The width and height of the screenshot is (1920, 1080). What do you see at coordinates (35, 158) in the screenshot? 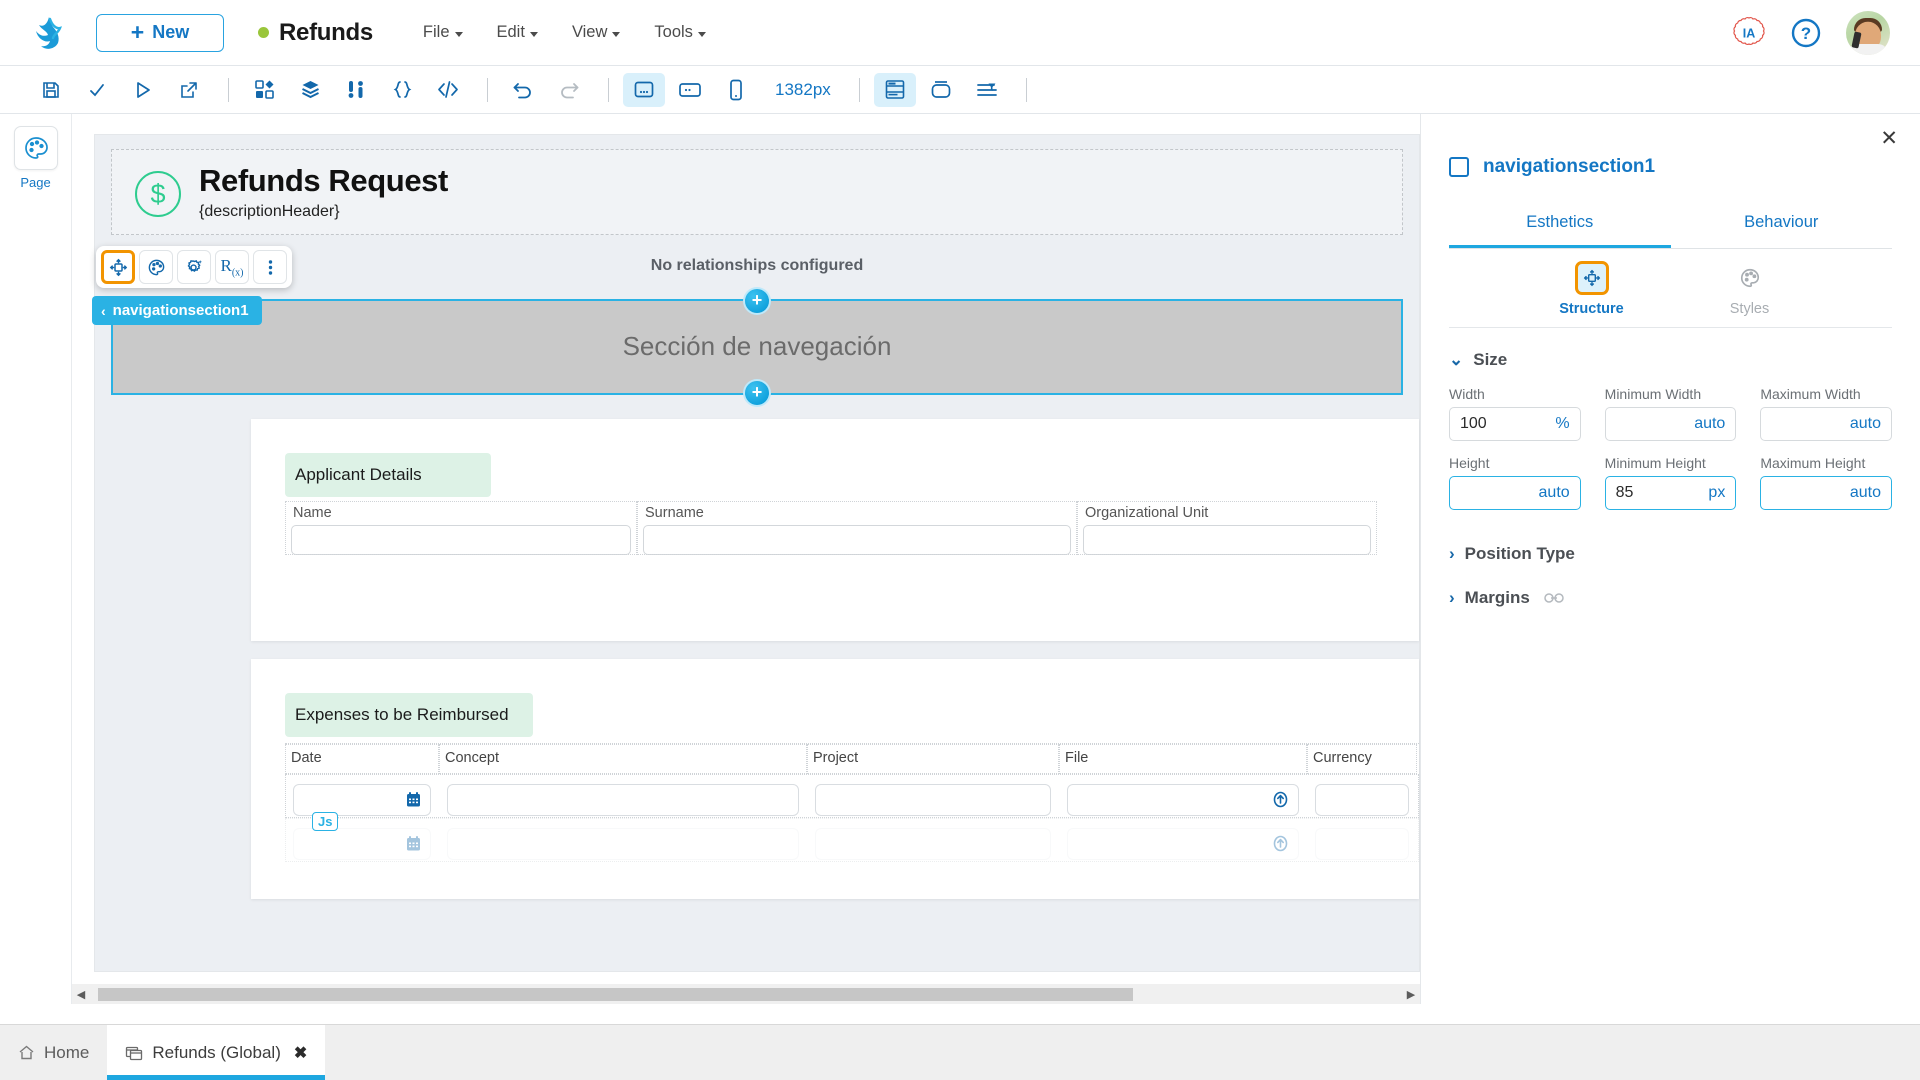
I see `sidebar-item-page: Page` at bounding box center [35, 158].